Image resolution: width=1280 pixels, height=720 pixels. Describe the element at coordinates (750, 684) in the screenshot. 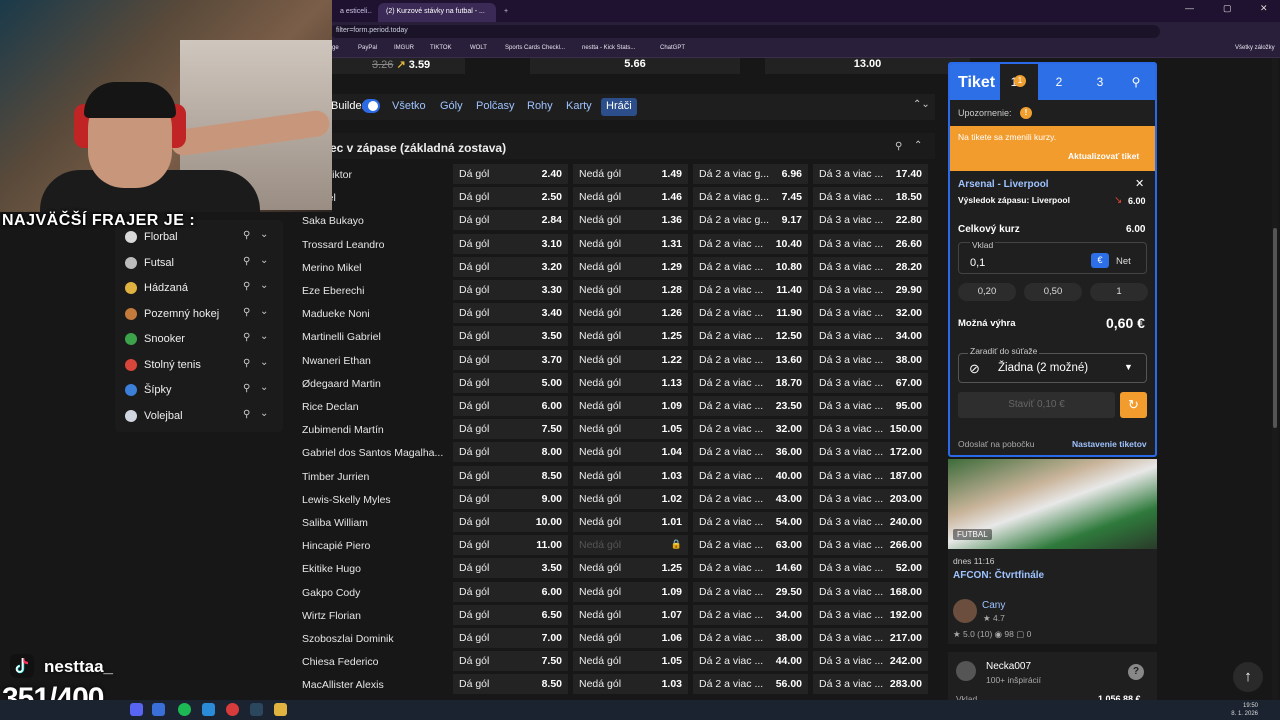

I see `odds-button: Dá 2 a viac ... 56.00` at that location.